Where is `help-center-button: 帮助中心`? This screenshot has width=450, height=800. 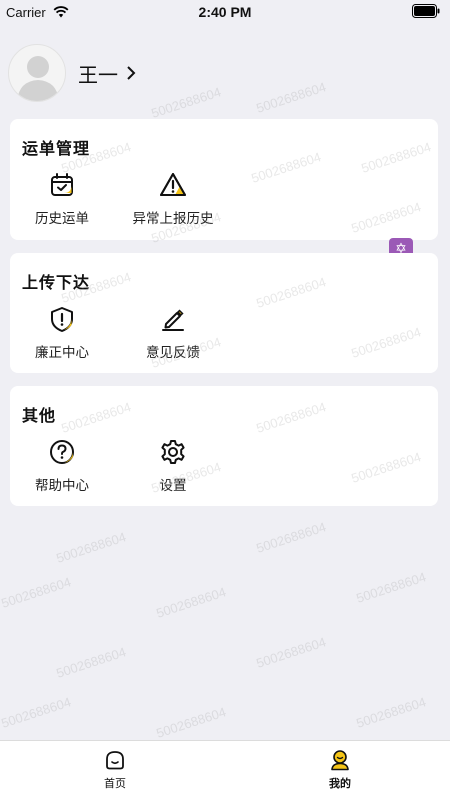
help-center-button: 帮助中心 is located at coordinates (62, 466).